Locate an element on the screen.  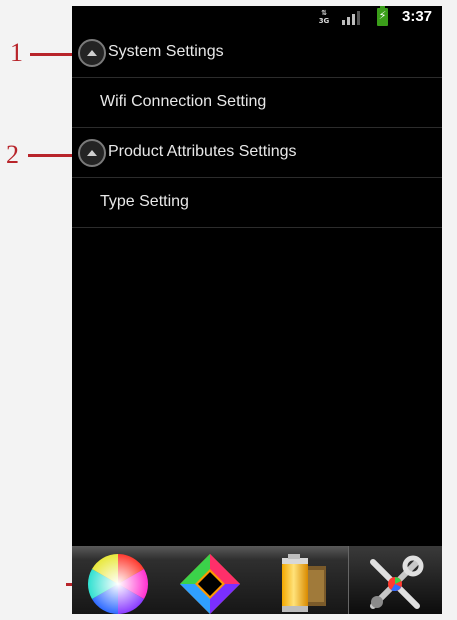
group-product-attributes-settings: Product Attributes Settings is located at coordinates (257, 153).